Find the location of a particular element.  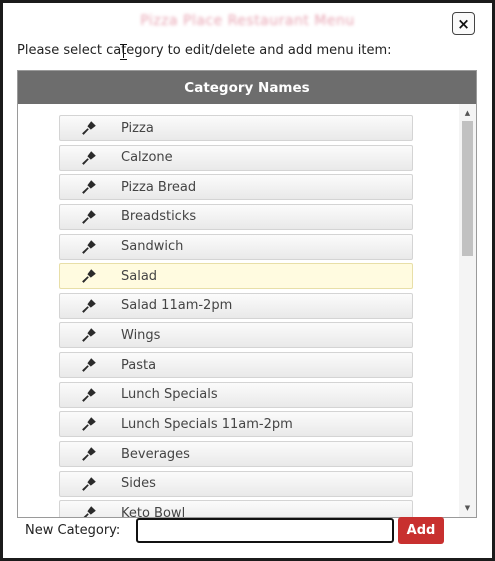

category-row: Calzone is located at coordinates (236, 157).